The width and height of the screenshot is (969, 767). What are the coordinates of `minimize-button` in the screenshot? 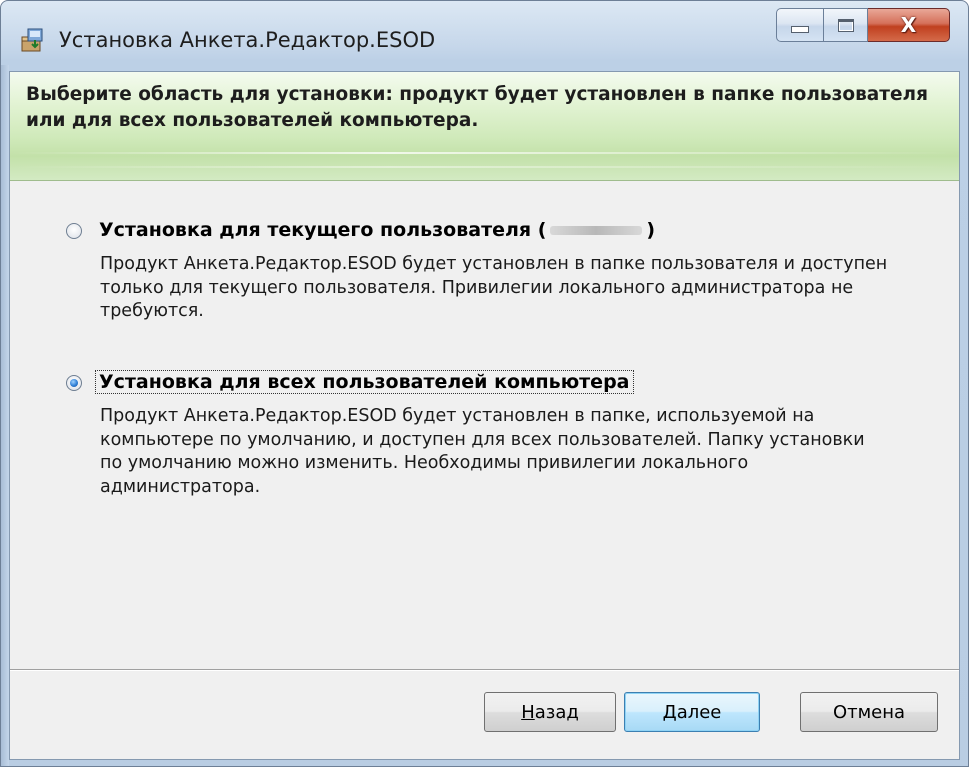 It's located at (800, 25).